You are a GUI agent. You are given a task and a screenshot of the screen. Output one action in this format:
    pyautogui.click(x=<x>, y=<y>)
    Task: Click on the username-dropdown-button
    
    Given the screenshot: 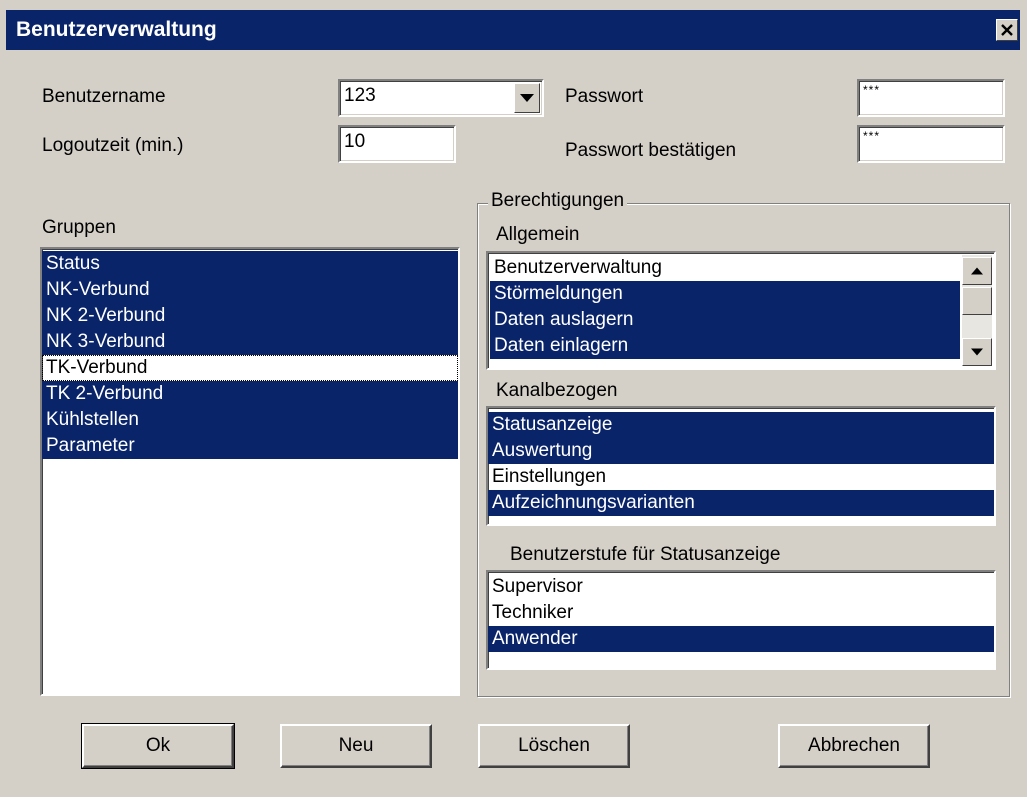 What is the action you would take?
    pyautogui.click(x=527, y=98)
    